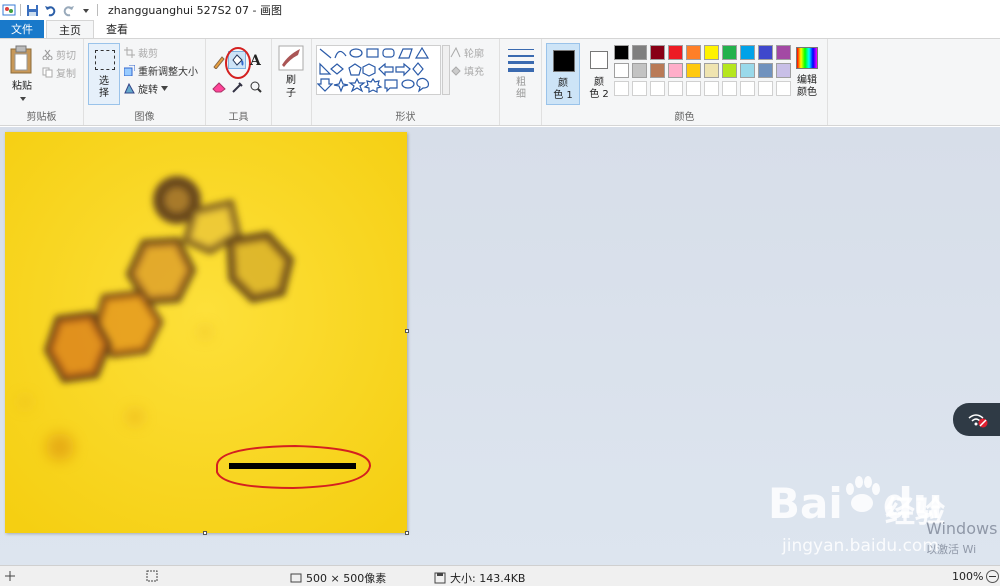 This screenshot has height=586, width=1000. What do you see at coordinates (805, 503) in the screenshot?
I see `watermark-brand: Bai` at bounding box center [805, 503].